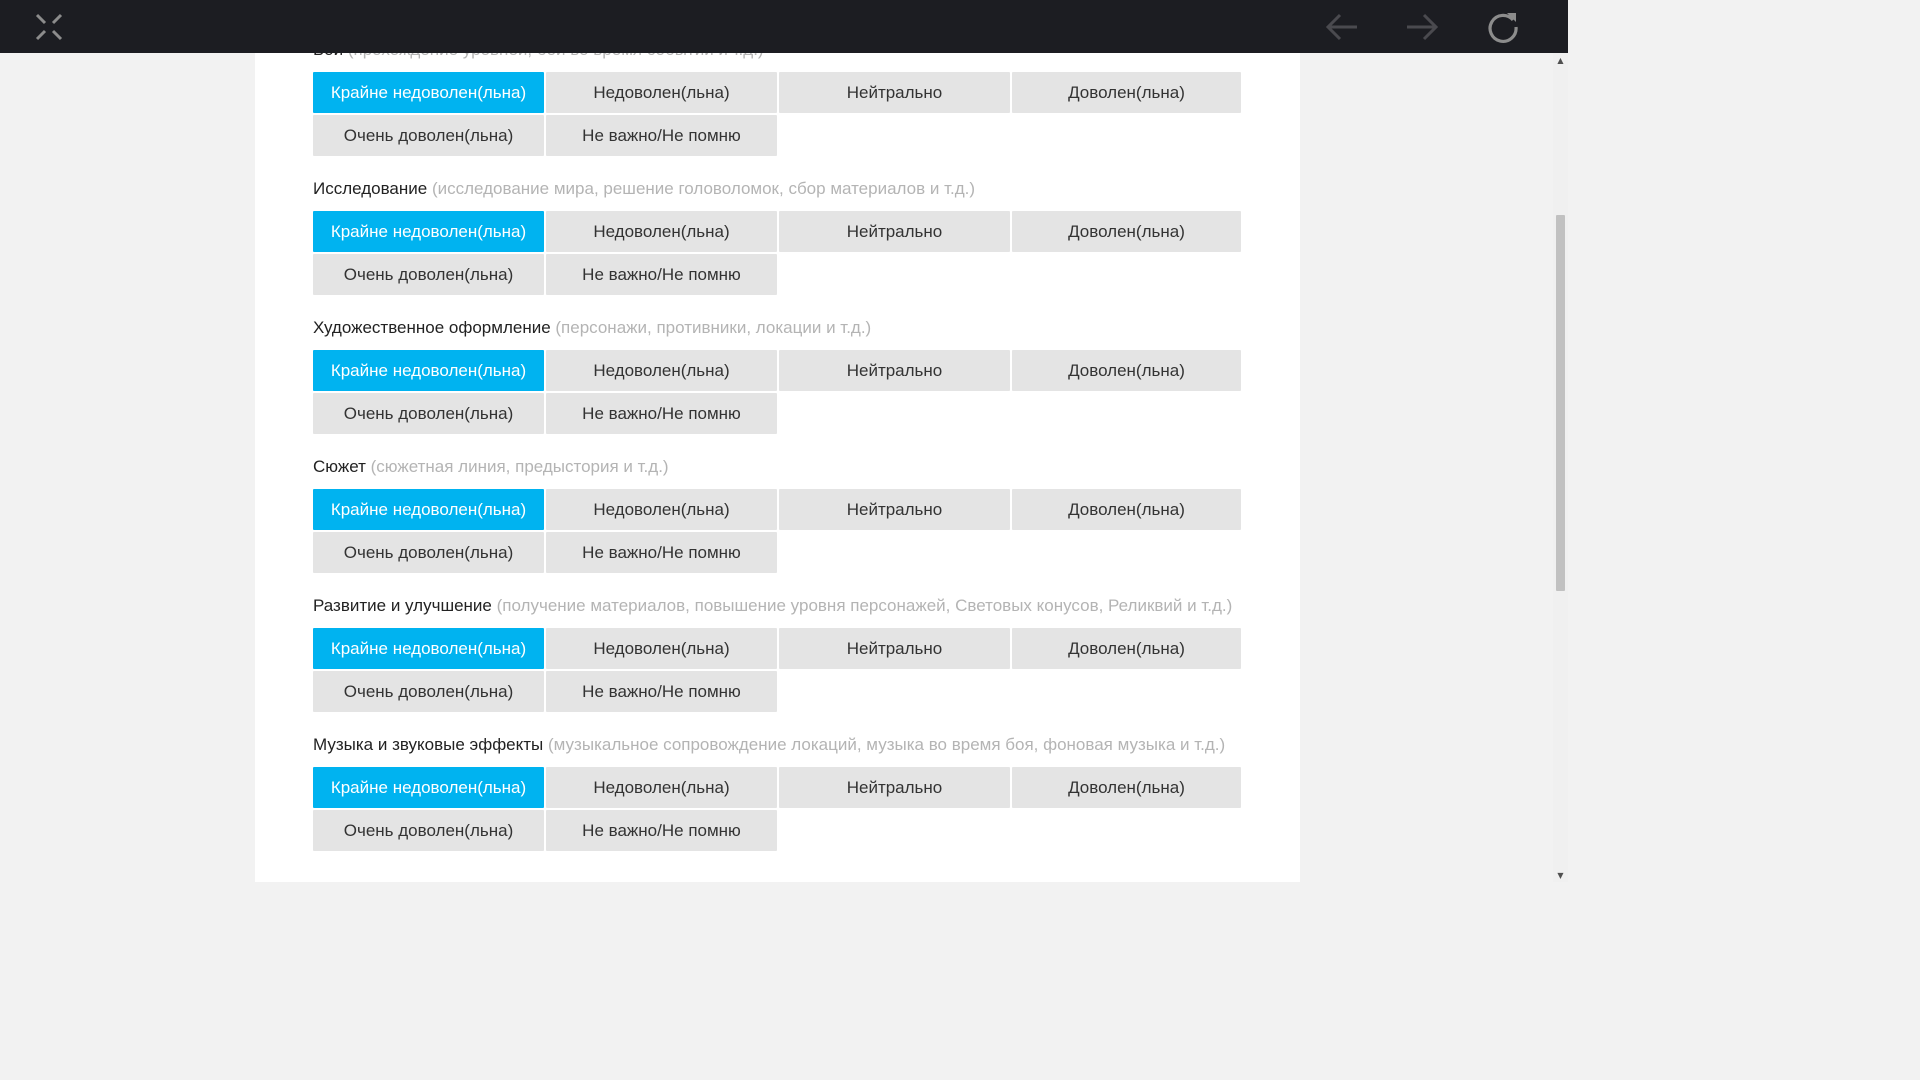 The height and width of the screenshot is (1080, 1920). I want to click on scrollbar: ▲ ▼, so click(1560, 467).